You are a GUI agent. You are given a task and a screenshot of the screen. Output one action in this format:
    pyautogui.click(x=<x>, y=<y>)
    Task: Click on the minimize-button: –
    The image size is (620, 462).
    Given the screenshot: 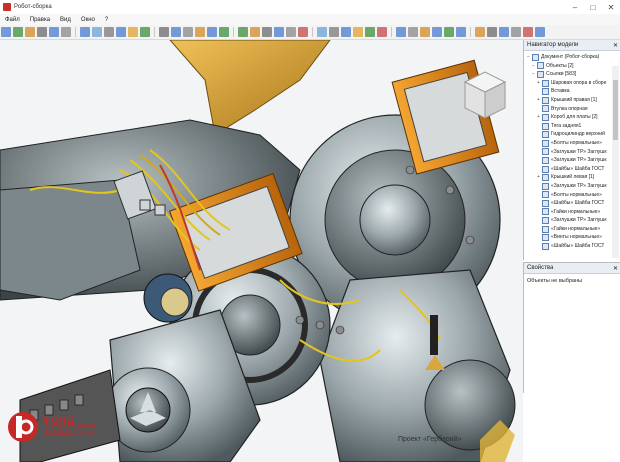 What is the action you would take?
    pyautogui.click(x=575, y=7)
    